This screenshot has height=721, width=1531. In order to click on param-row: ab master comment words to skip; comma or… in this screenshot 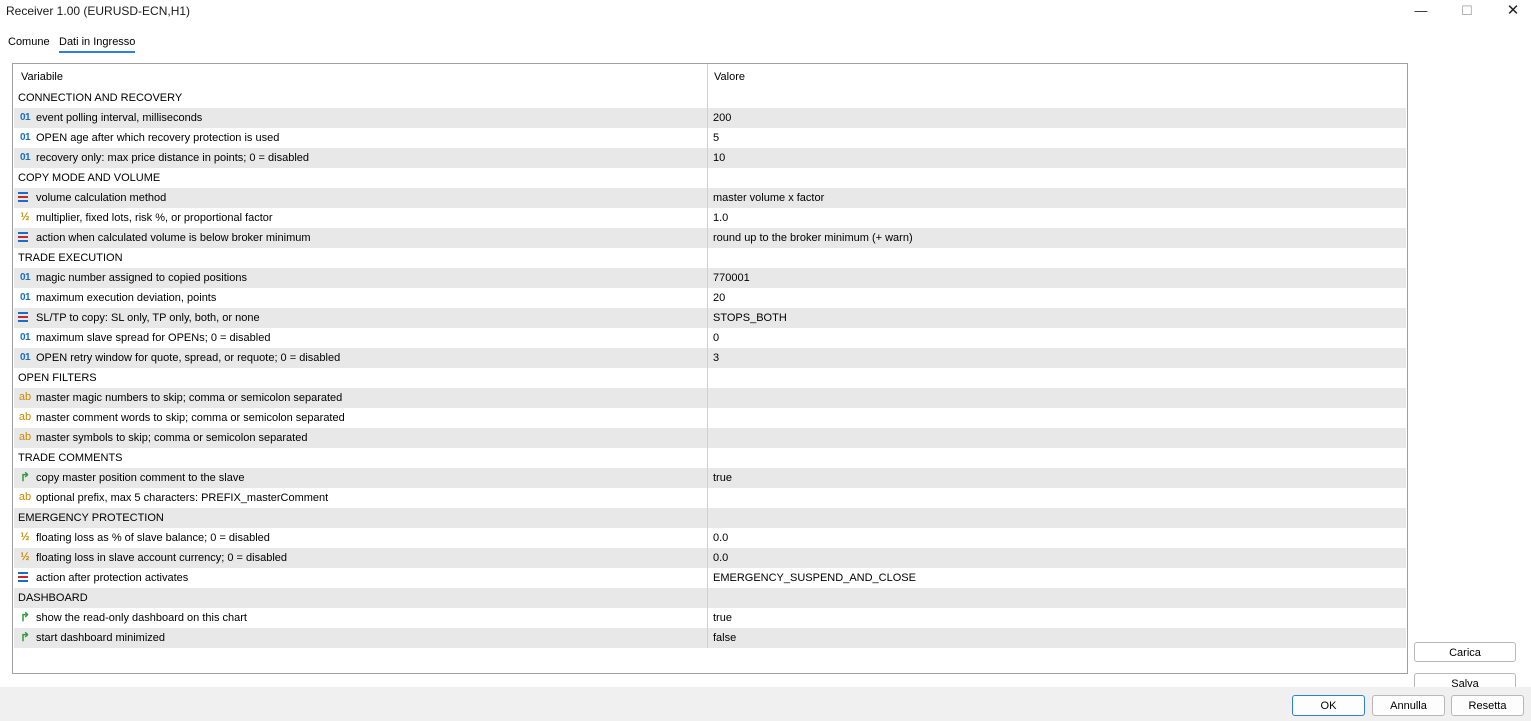, I will do `click(710, 418)`.